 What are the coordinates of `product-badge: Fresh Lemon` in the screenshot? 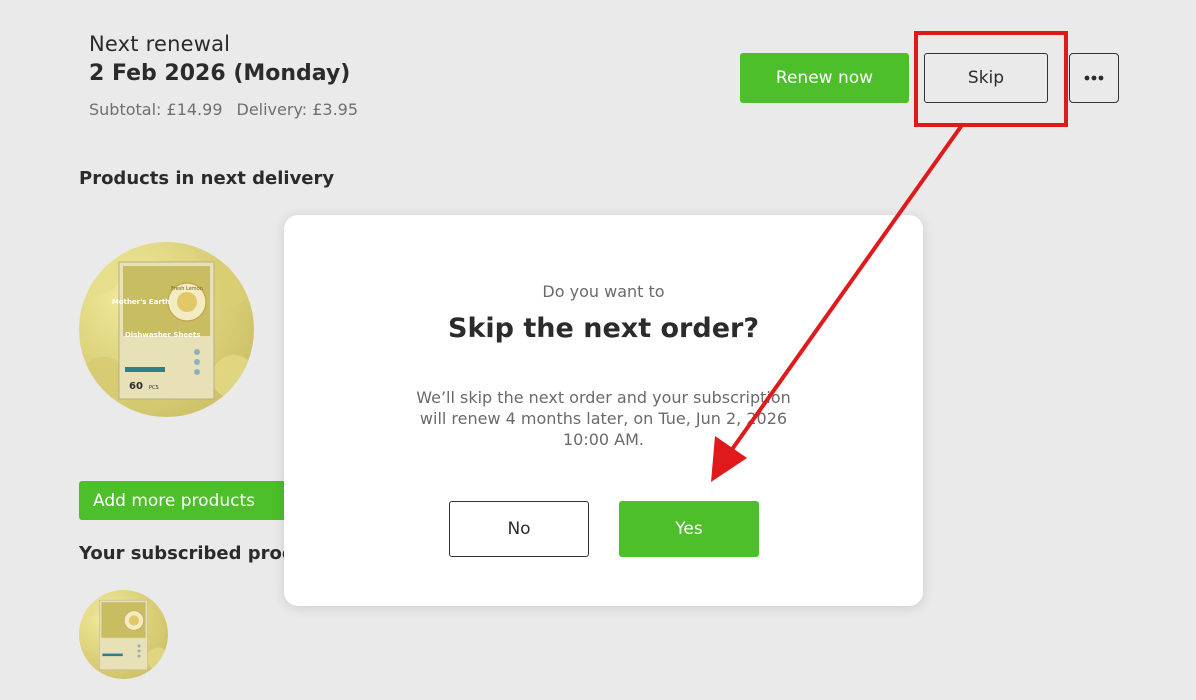 It's located at (187, 289).